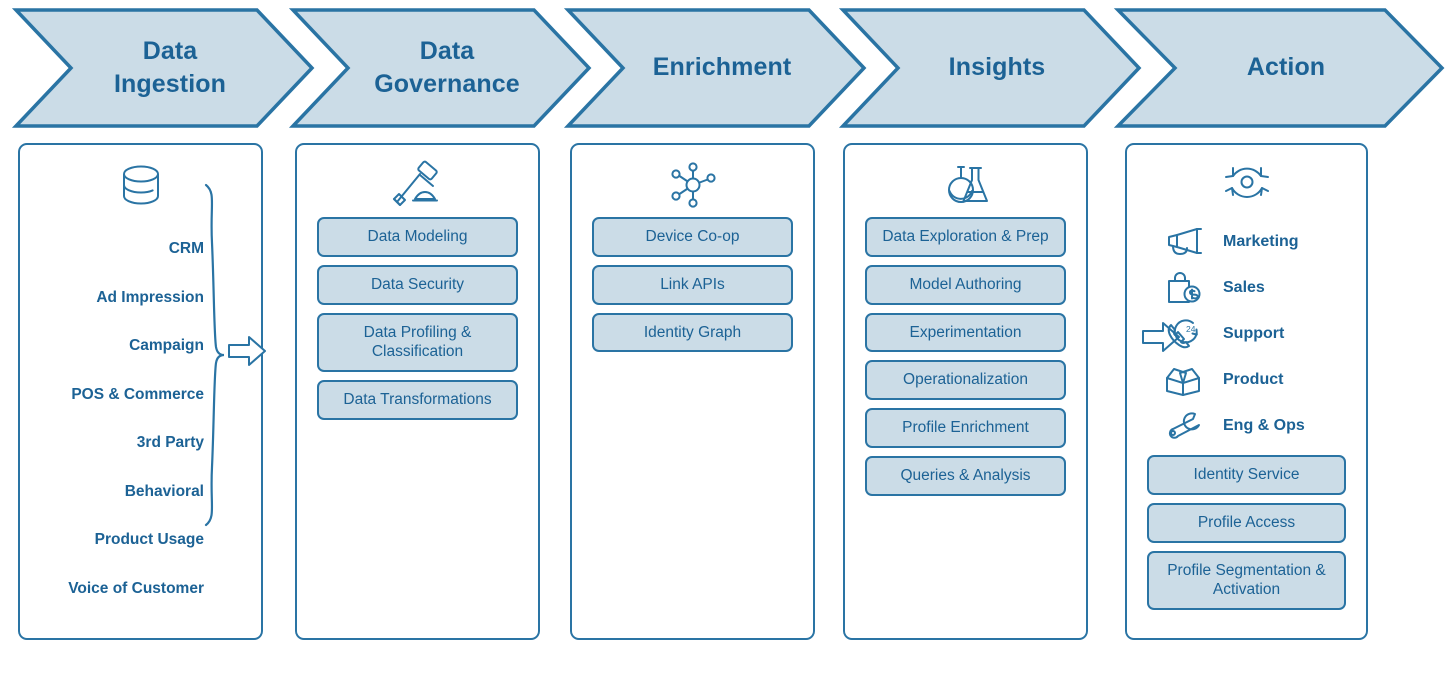 Image resolution: width=1448 pixels, height=674 pixels. Describe the element at coordinates (417, 400) in the screenshot. I see `capability-pill: Data Transformations` at that location.